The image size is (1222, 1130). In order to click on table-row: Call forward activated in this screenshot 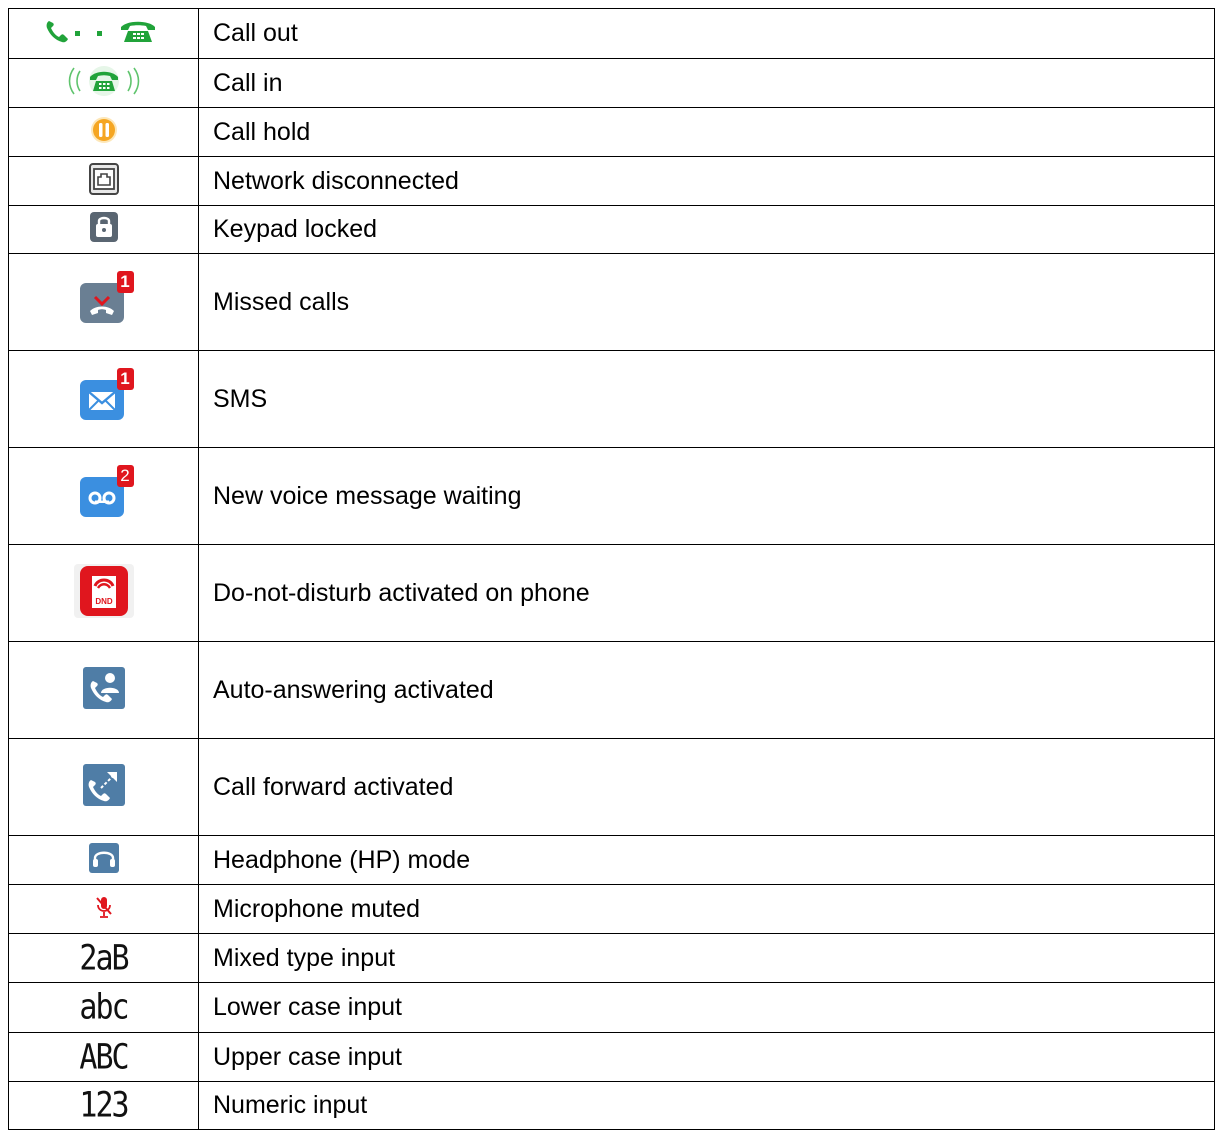, I will do `click(612, 787)`.